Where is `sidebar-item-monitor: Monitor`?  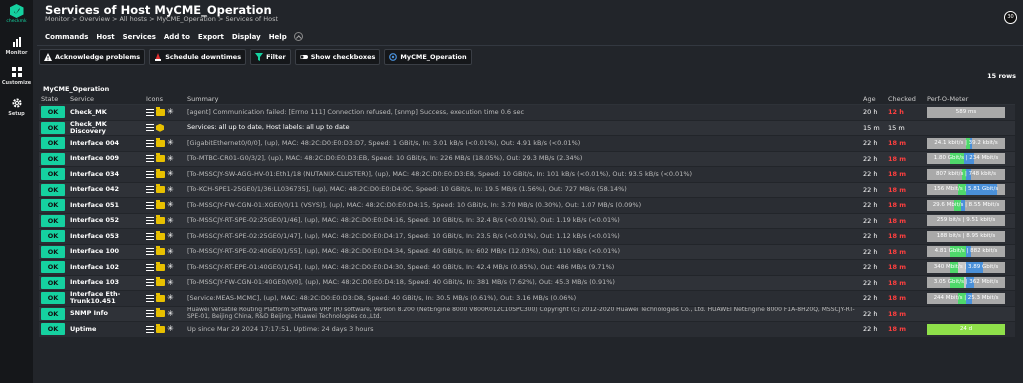
sidebar-item-monitor: Monitor is located at coordinates (16, 46).